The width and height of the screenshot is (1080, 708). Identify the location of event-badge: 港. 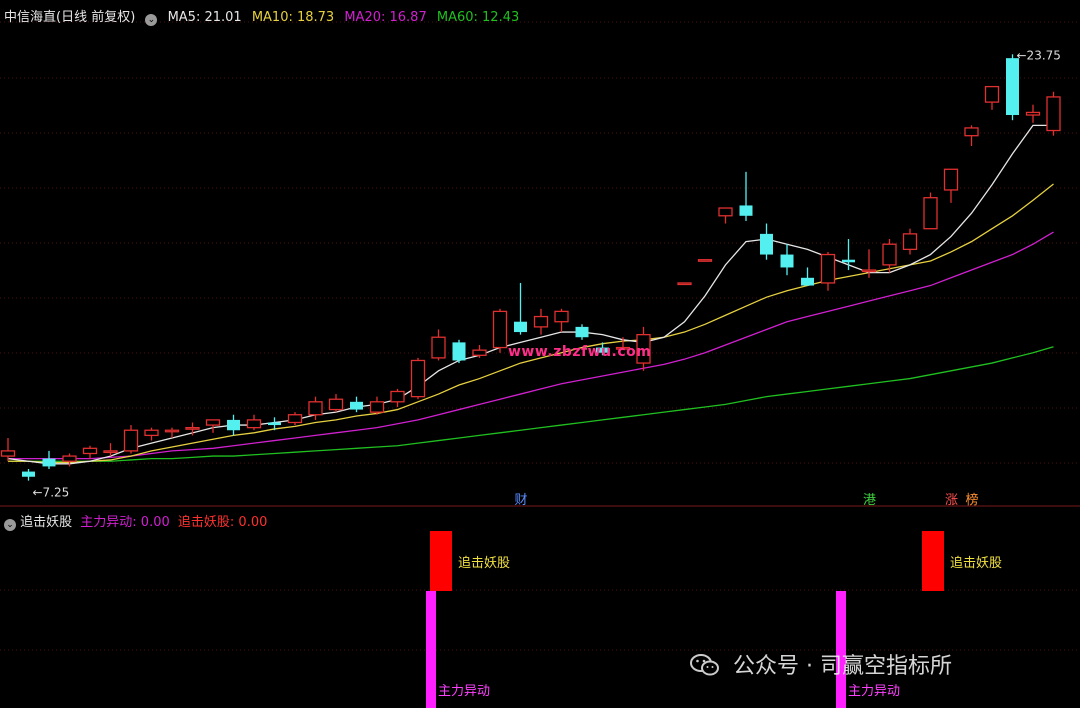
(869, 500).